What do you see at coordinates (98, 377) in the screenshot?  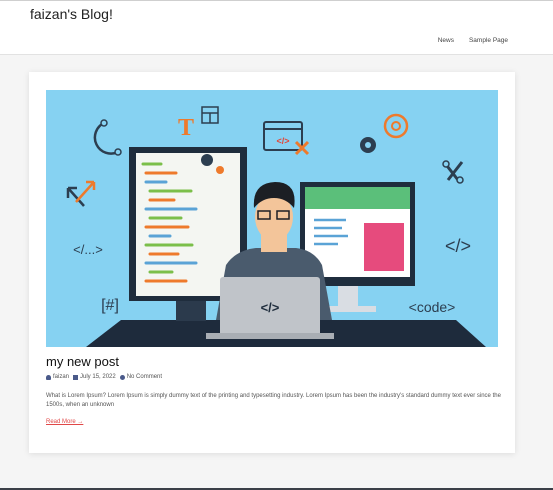 I see `post-date: July 15, 2022` at bounding box center [98, 377].